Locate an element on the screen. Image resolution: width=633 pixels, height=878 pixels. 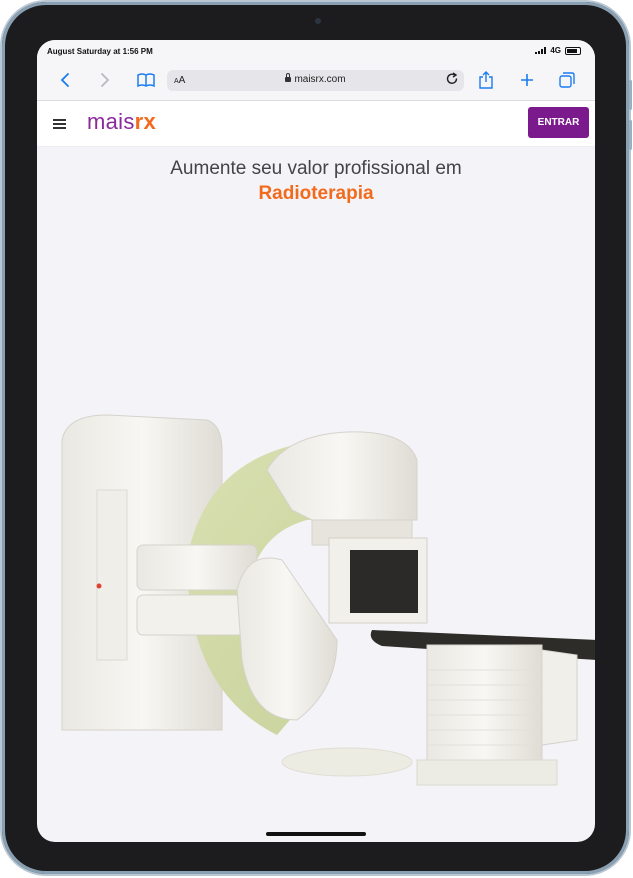
maisrx-logo: maisrx is located at coordinates (121, 122).